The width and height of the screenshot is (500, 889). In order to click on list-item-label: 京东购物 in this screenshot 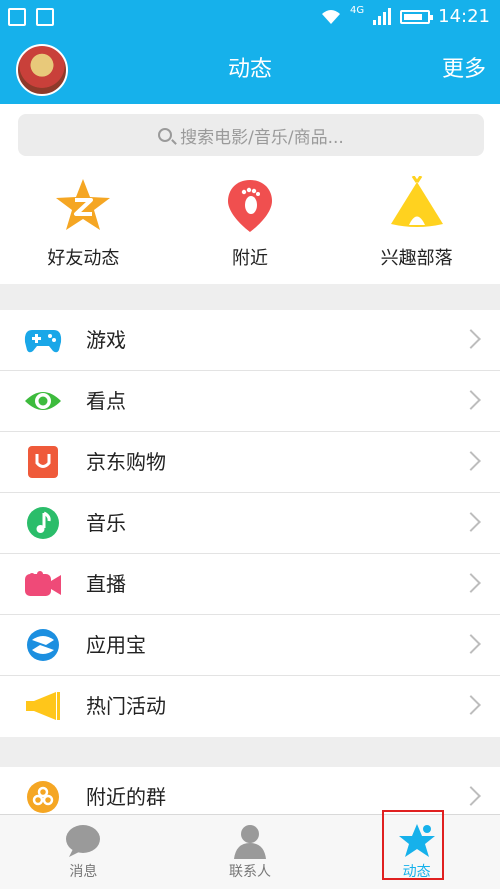, I will do `click(126, 462)`.